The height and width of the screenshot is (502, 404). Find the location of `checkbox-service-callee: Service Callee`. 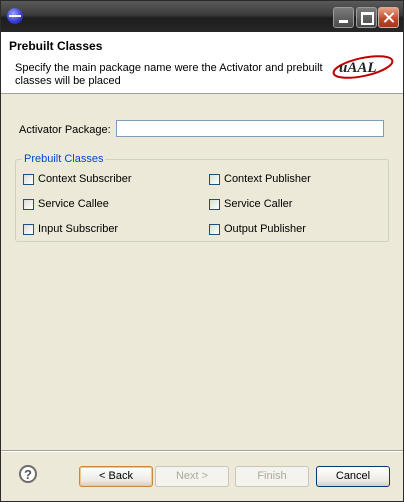

checkbox-service-callee: Service Callee is located at coordinates (66, 204).